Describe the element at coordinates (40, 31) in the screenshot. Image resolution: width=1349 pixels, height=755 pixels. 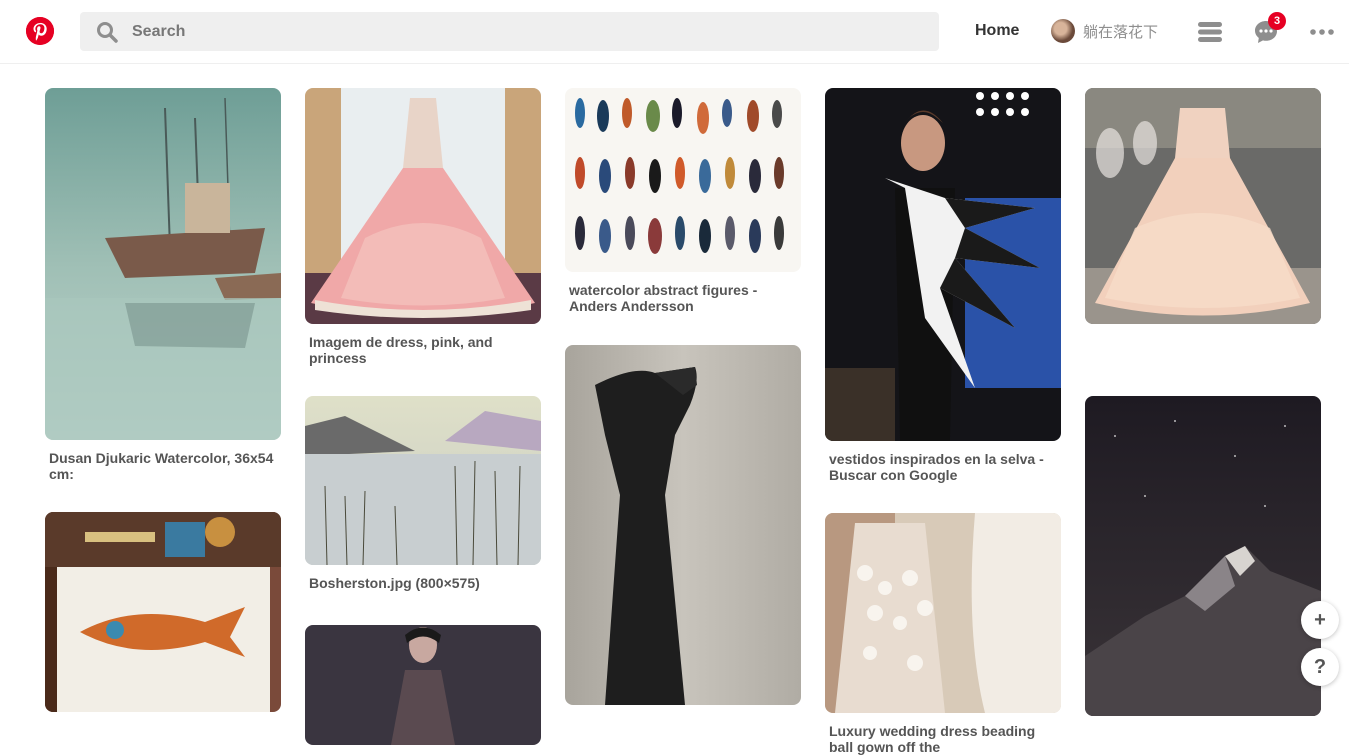
I see `pinterest-logo-icon` at that location.